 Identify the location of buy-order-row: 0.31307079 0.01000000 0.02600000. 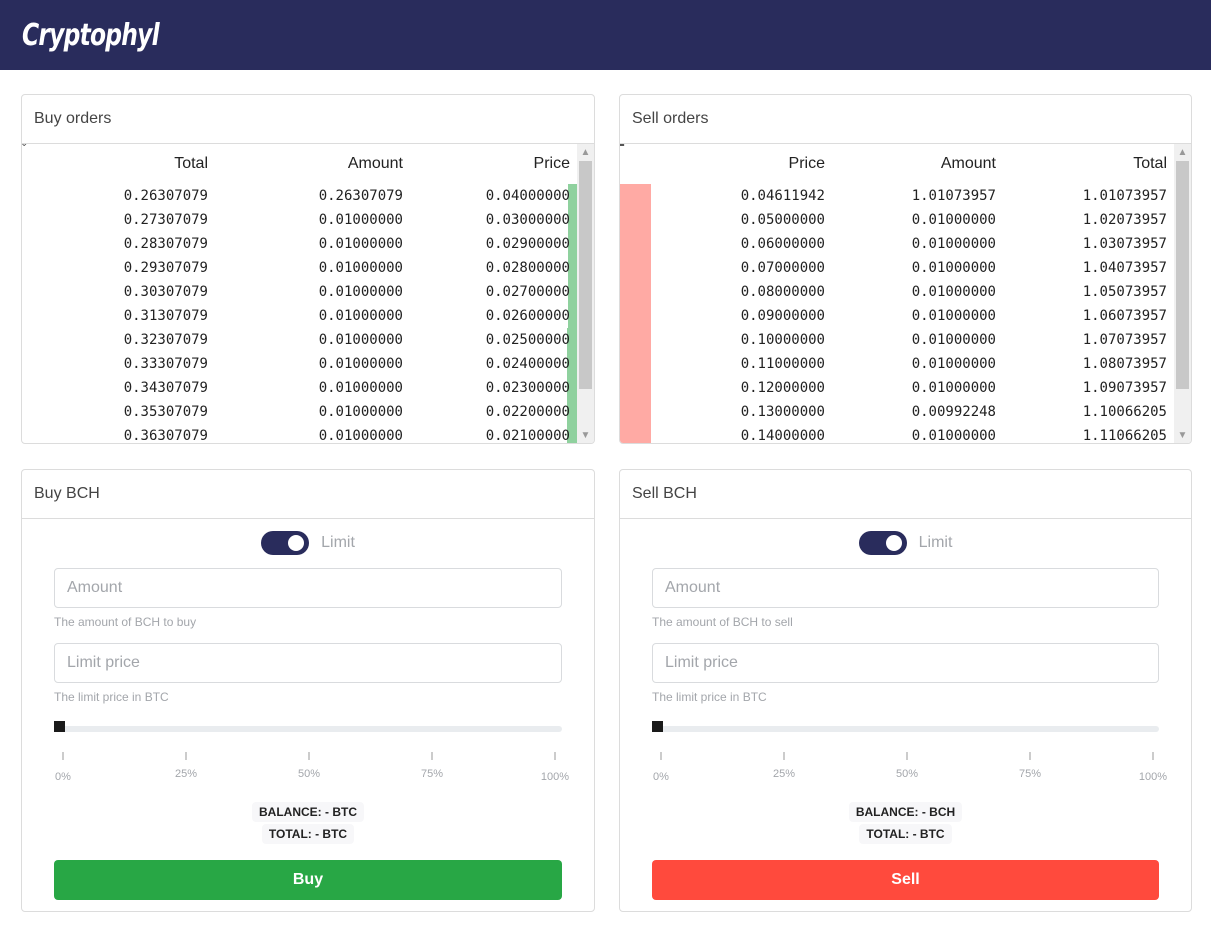
(308, 316).